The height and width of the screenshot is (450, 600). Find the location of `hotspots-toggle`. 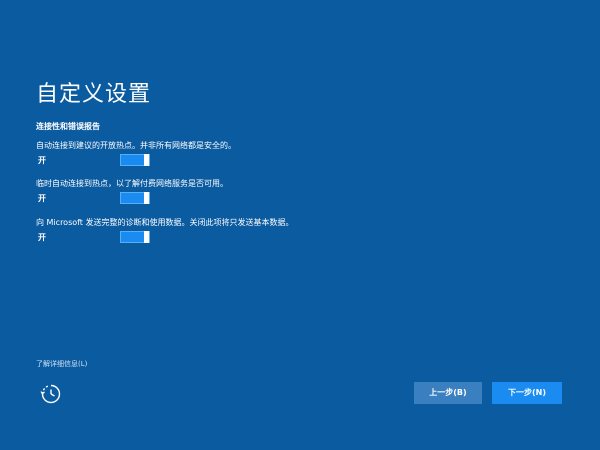

hotspots-toggle is located at coordinates (135, 160).